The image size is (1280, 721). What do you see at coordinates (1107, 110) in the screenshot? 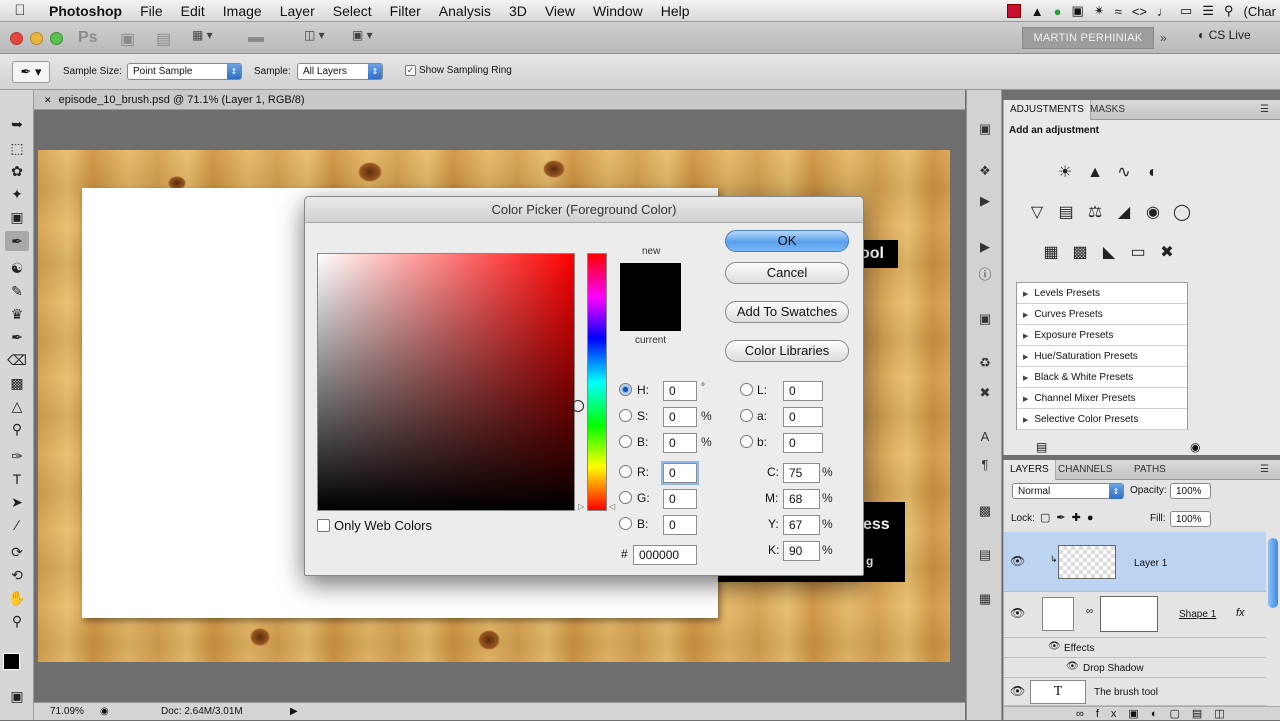
I see `tab-masks: MASKS` at bounding box center [1107, 110].